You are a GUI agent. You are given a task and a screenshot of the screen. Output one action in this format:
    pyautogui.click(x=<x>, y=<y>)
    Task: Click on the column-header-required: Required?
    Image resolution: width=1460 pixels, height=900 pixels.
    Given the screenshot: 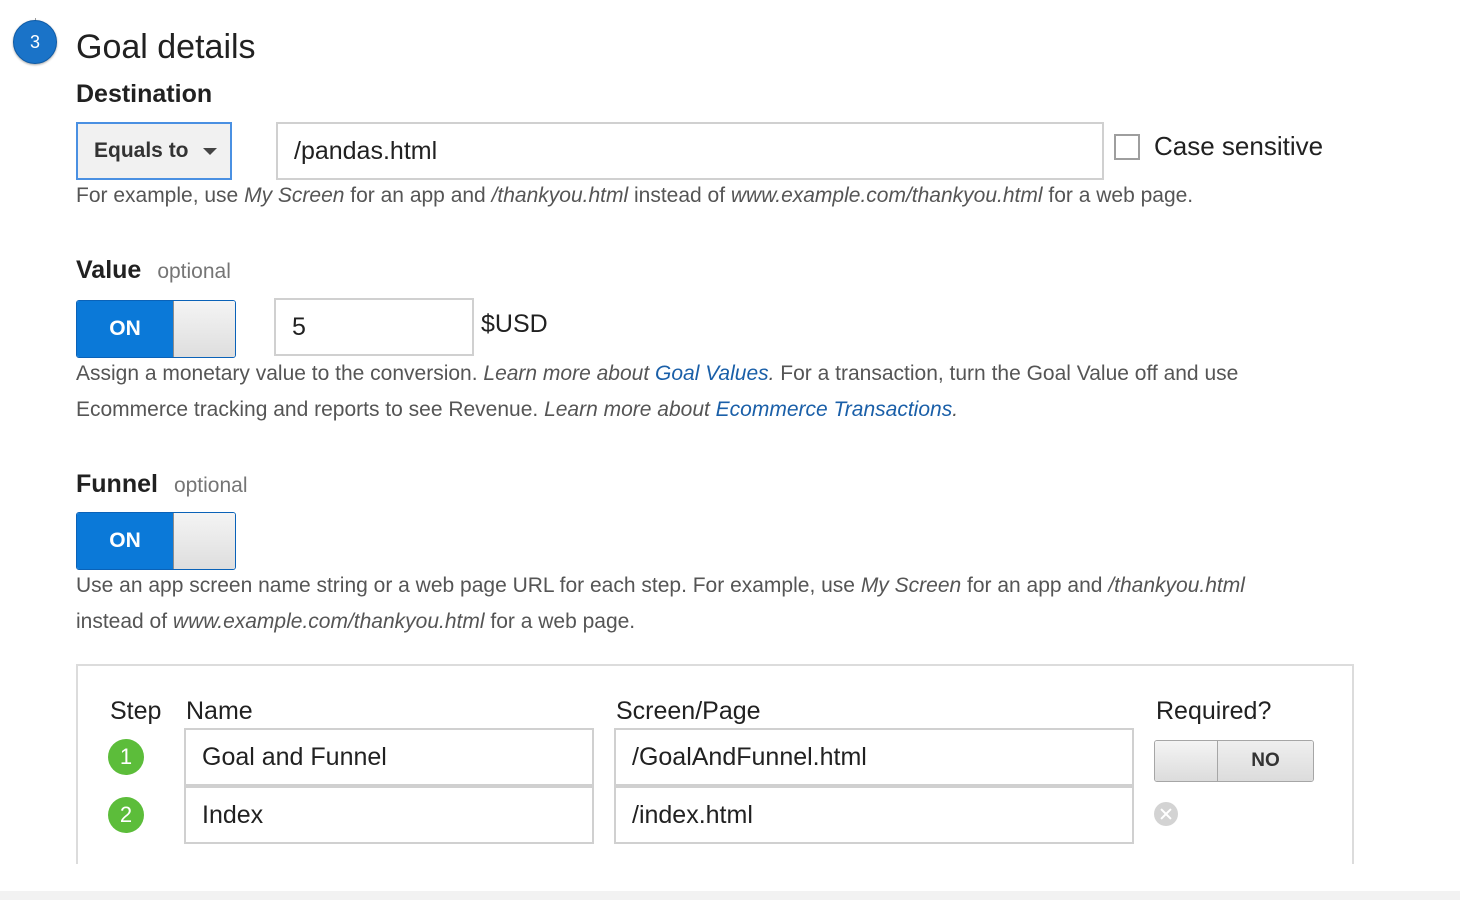 What is the action you would take?
    pyautogui.click(x=1214, y=711)
    